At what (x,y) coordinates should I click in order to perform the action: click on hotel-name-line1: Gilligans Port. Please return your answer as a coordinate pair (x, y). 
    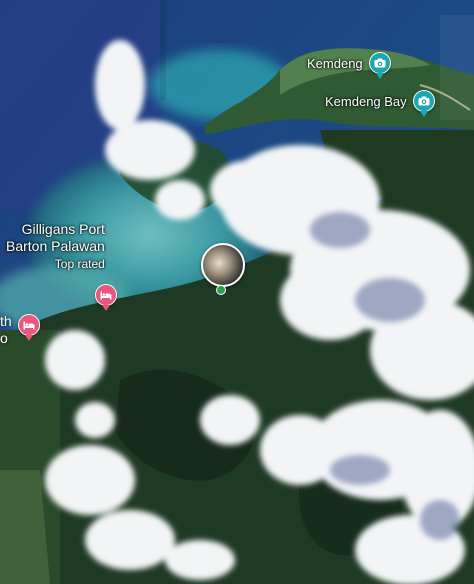
    Looking at the image, I should click on (63, 229).